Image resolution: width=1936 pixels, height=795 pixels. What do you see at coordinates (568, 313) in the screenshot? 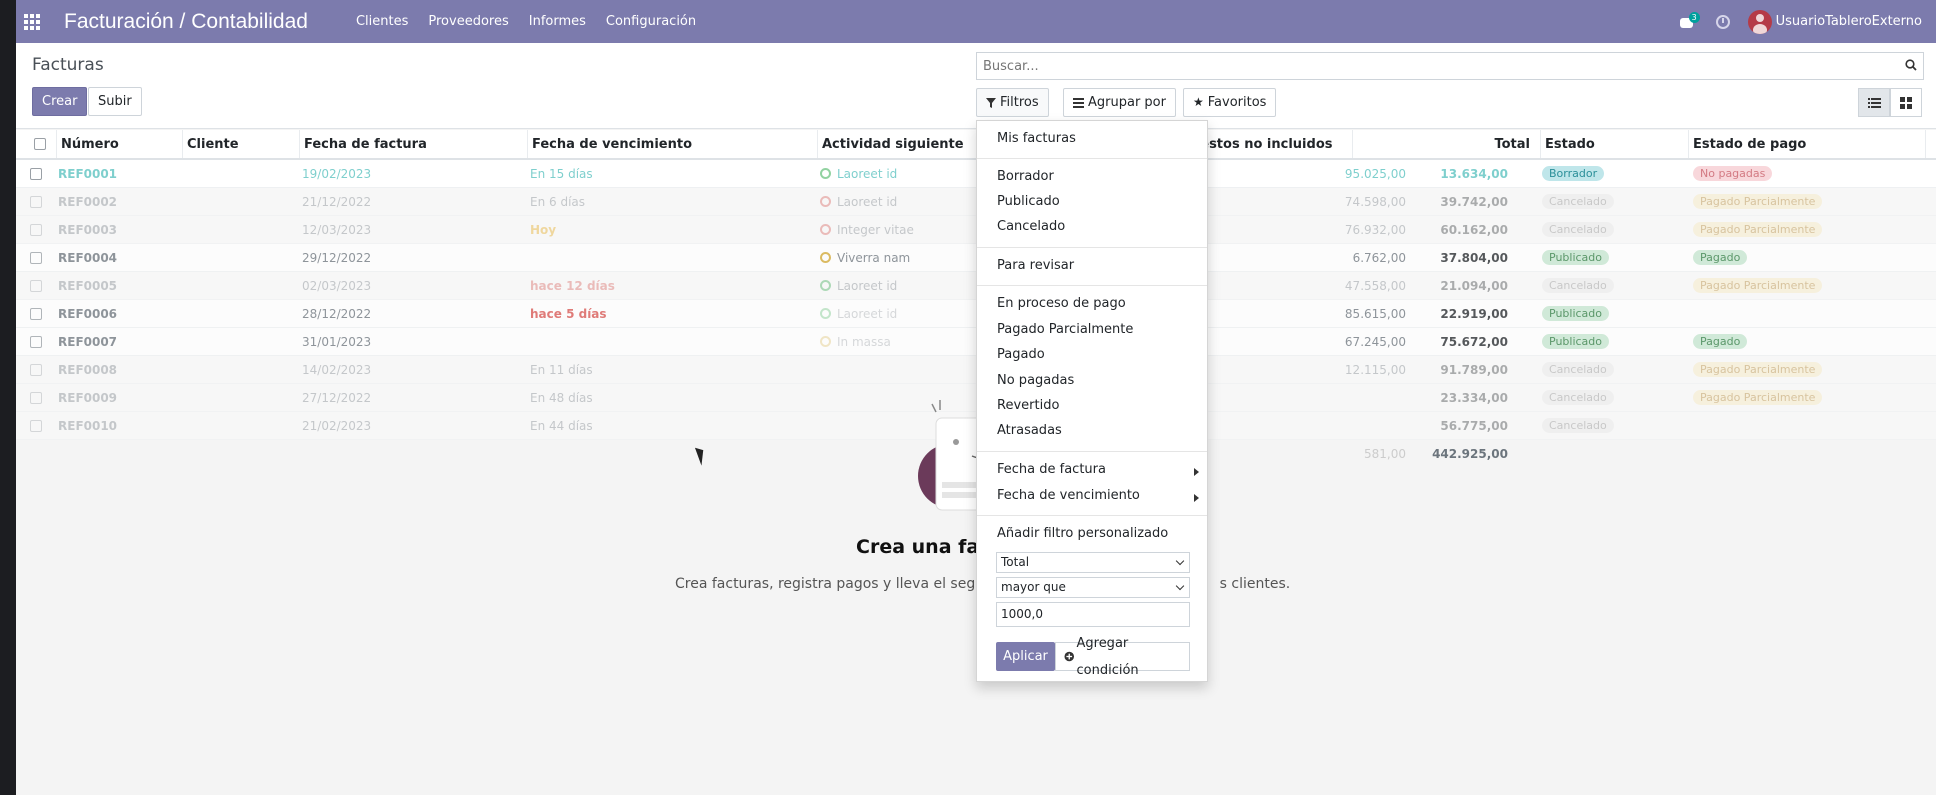
I see `cell-vencimiento: hace 5 días` at bounding box center [568, 313].